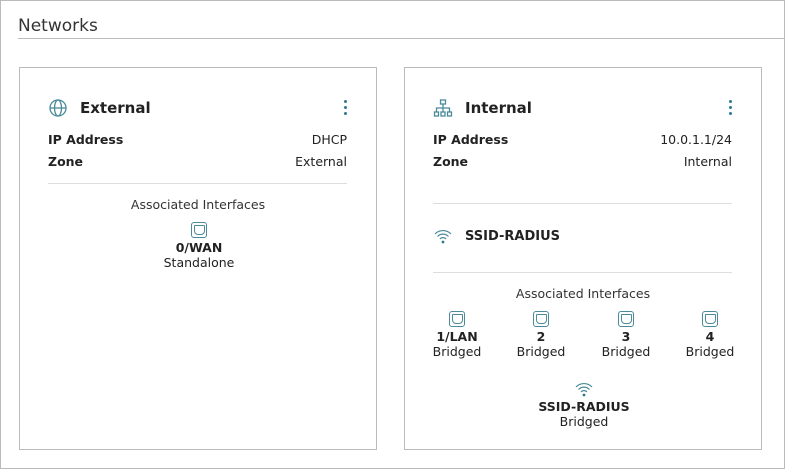 The image size is (785, 469). What do you see at coordinates (58, 26) in the screenshot?
I see `page-title: Networks` at bounding box center [58, 26].